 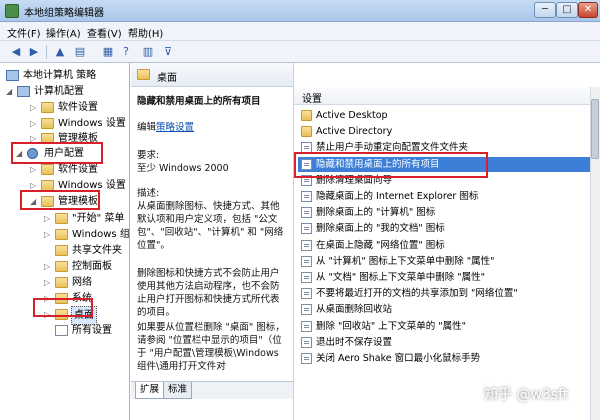 What do you see at coordinates (354, 342) in the screenshot?
I see `list-item-label: 退出时不保存设置` at bounding box center [354, 342].